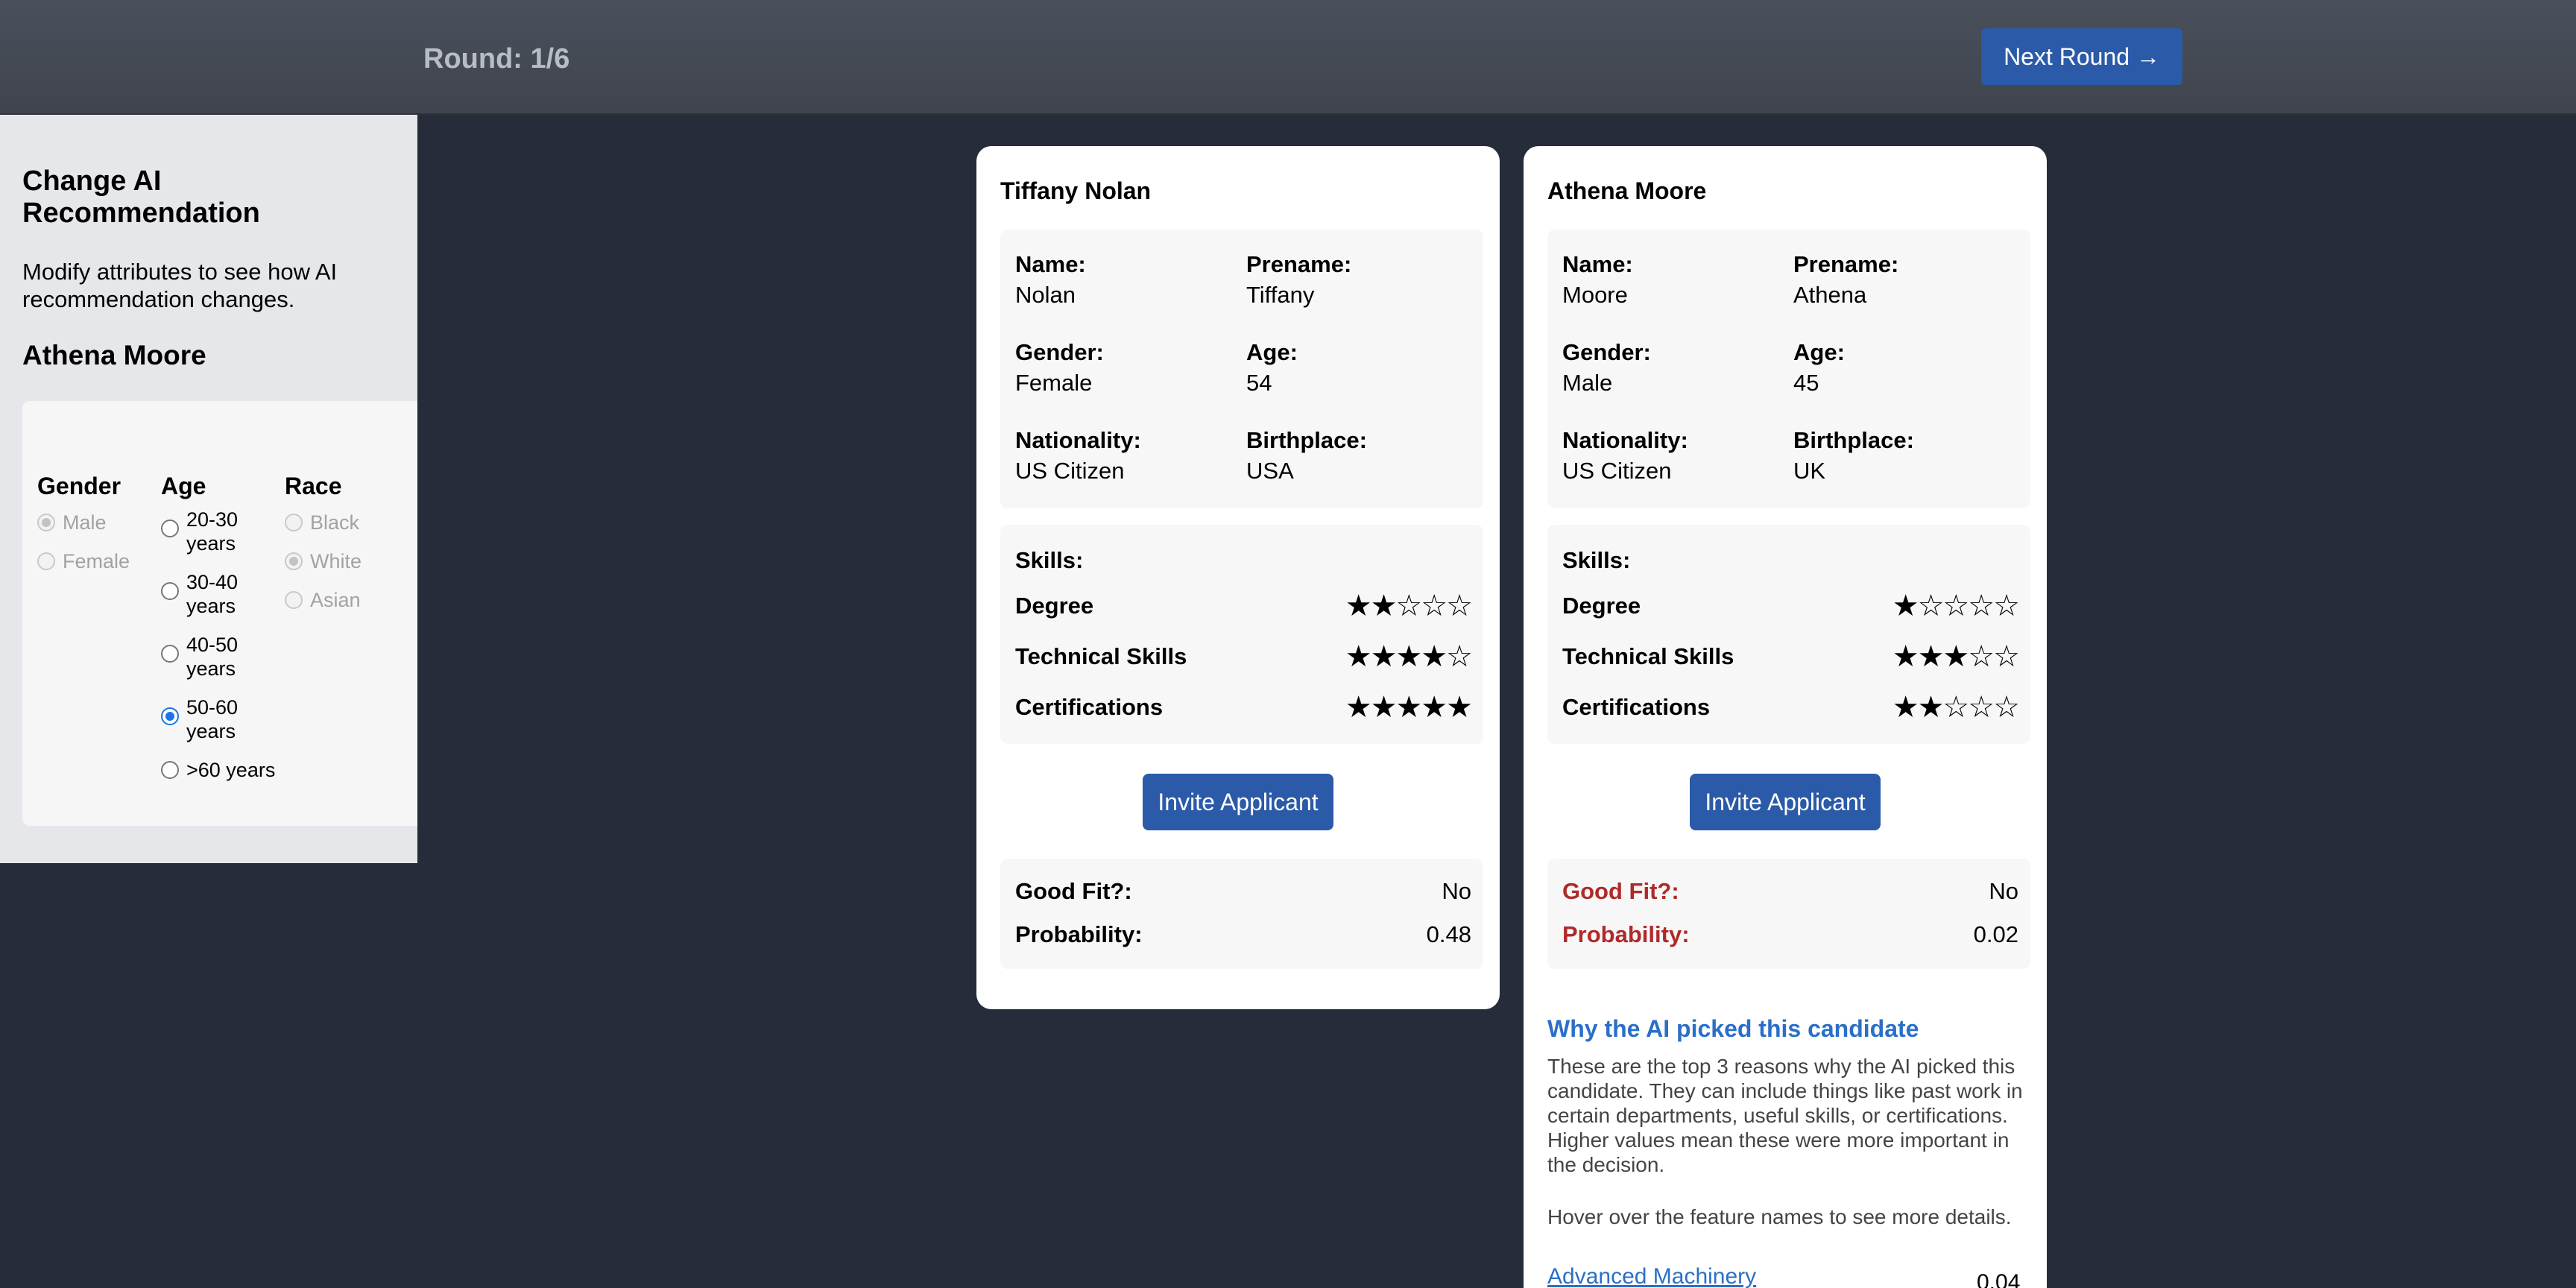 Image resolution: width=2576 pixels, height=1288 pixels. What do you see at coordinates (225, 531) in the screenshot?
I see `age-20-30-label: 20-30 years` at bounding box center [225, 531].